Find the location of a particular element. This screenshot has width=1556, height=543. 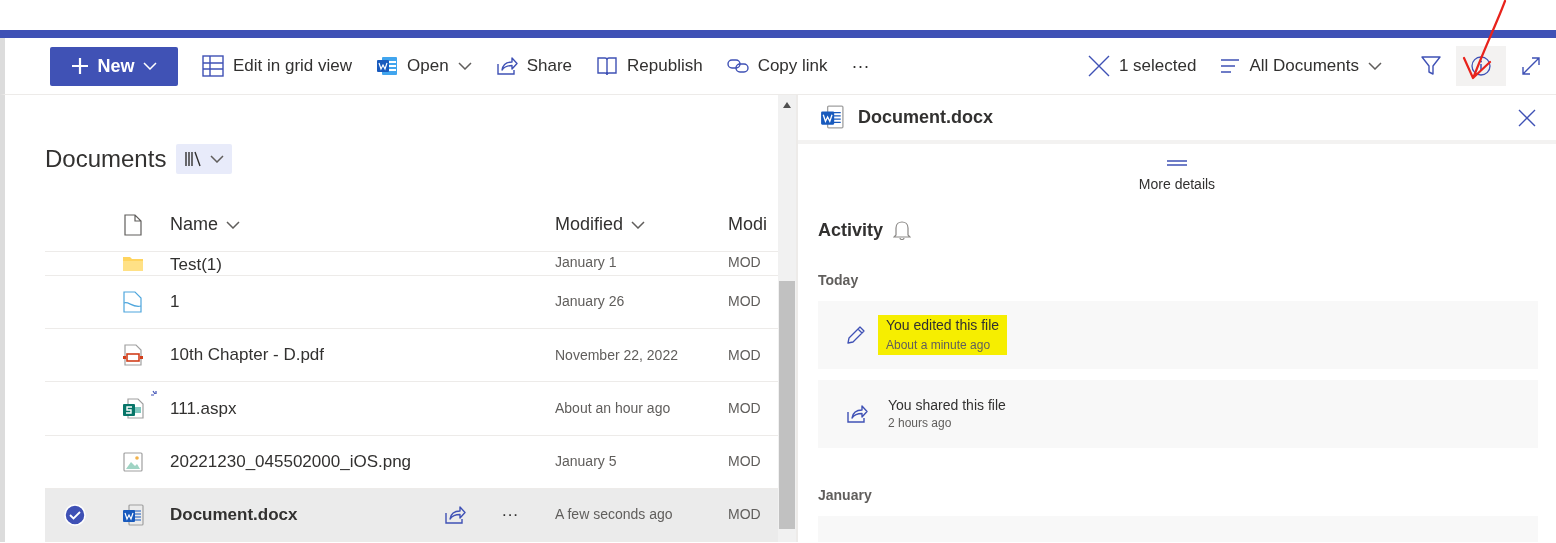

page-icon is located at coordinates (132, 301).